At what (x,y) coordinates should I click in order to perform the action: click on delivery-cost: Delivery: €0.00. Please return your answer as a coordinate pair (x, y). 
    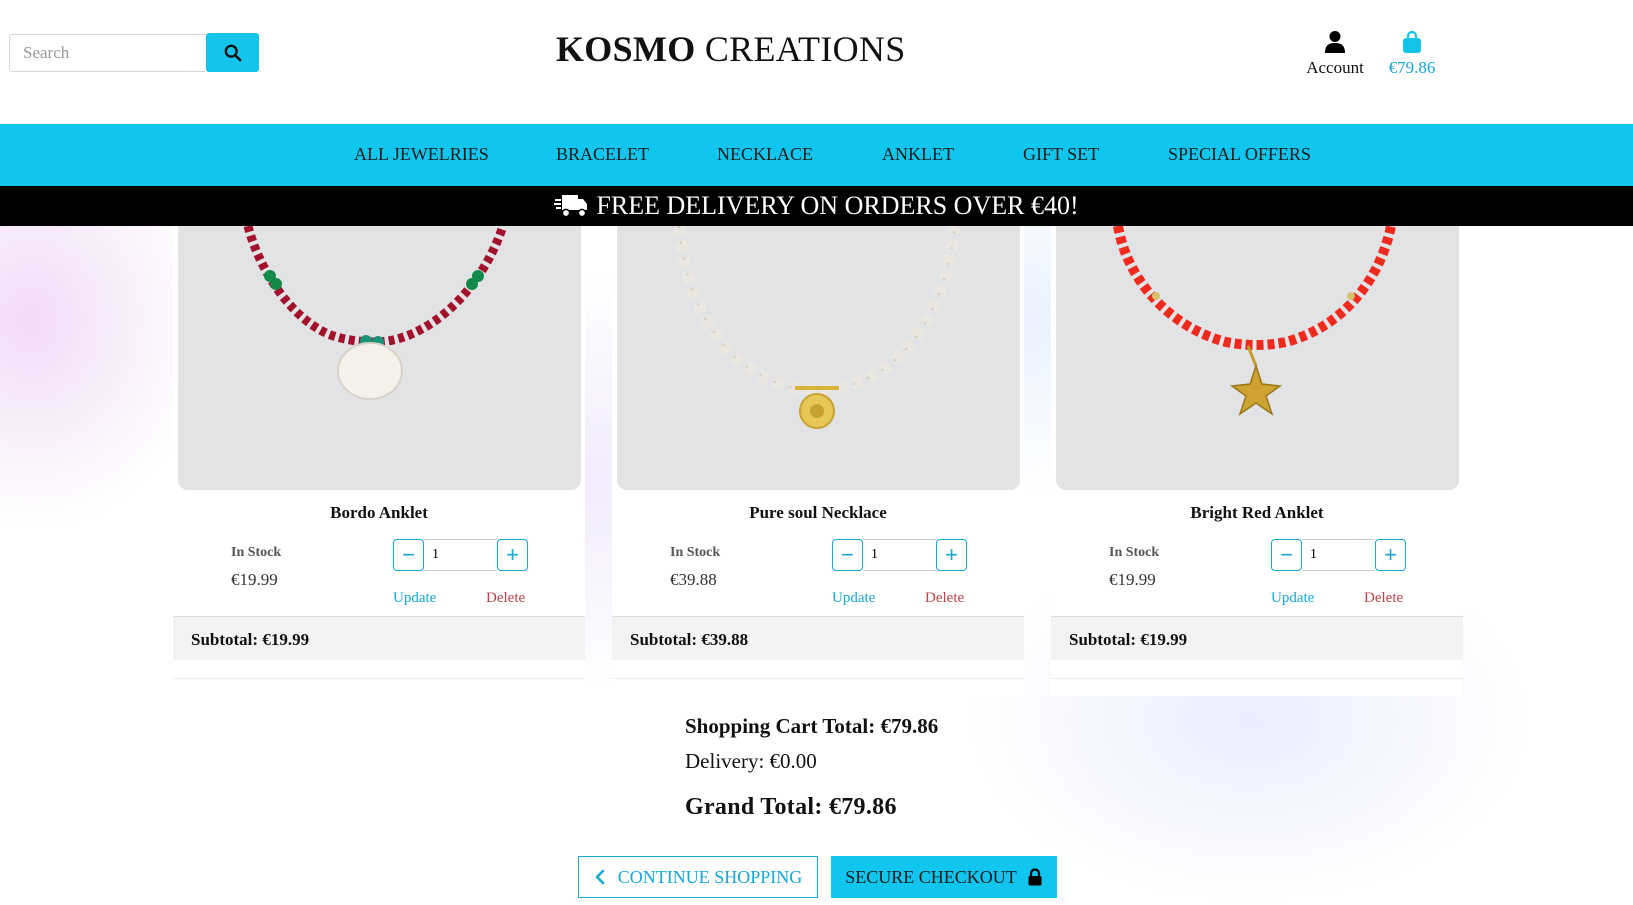
    Looking at the image, I should click on (751, 761).